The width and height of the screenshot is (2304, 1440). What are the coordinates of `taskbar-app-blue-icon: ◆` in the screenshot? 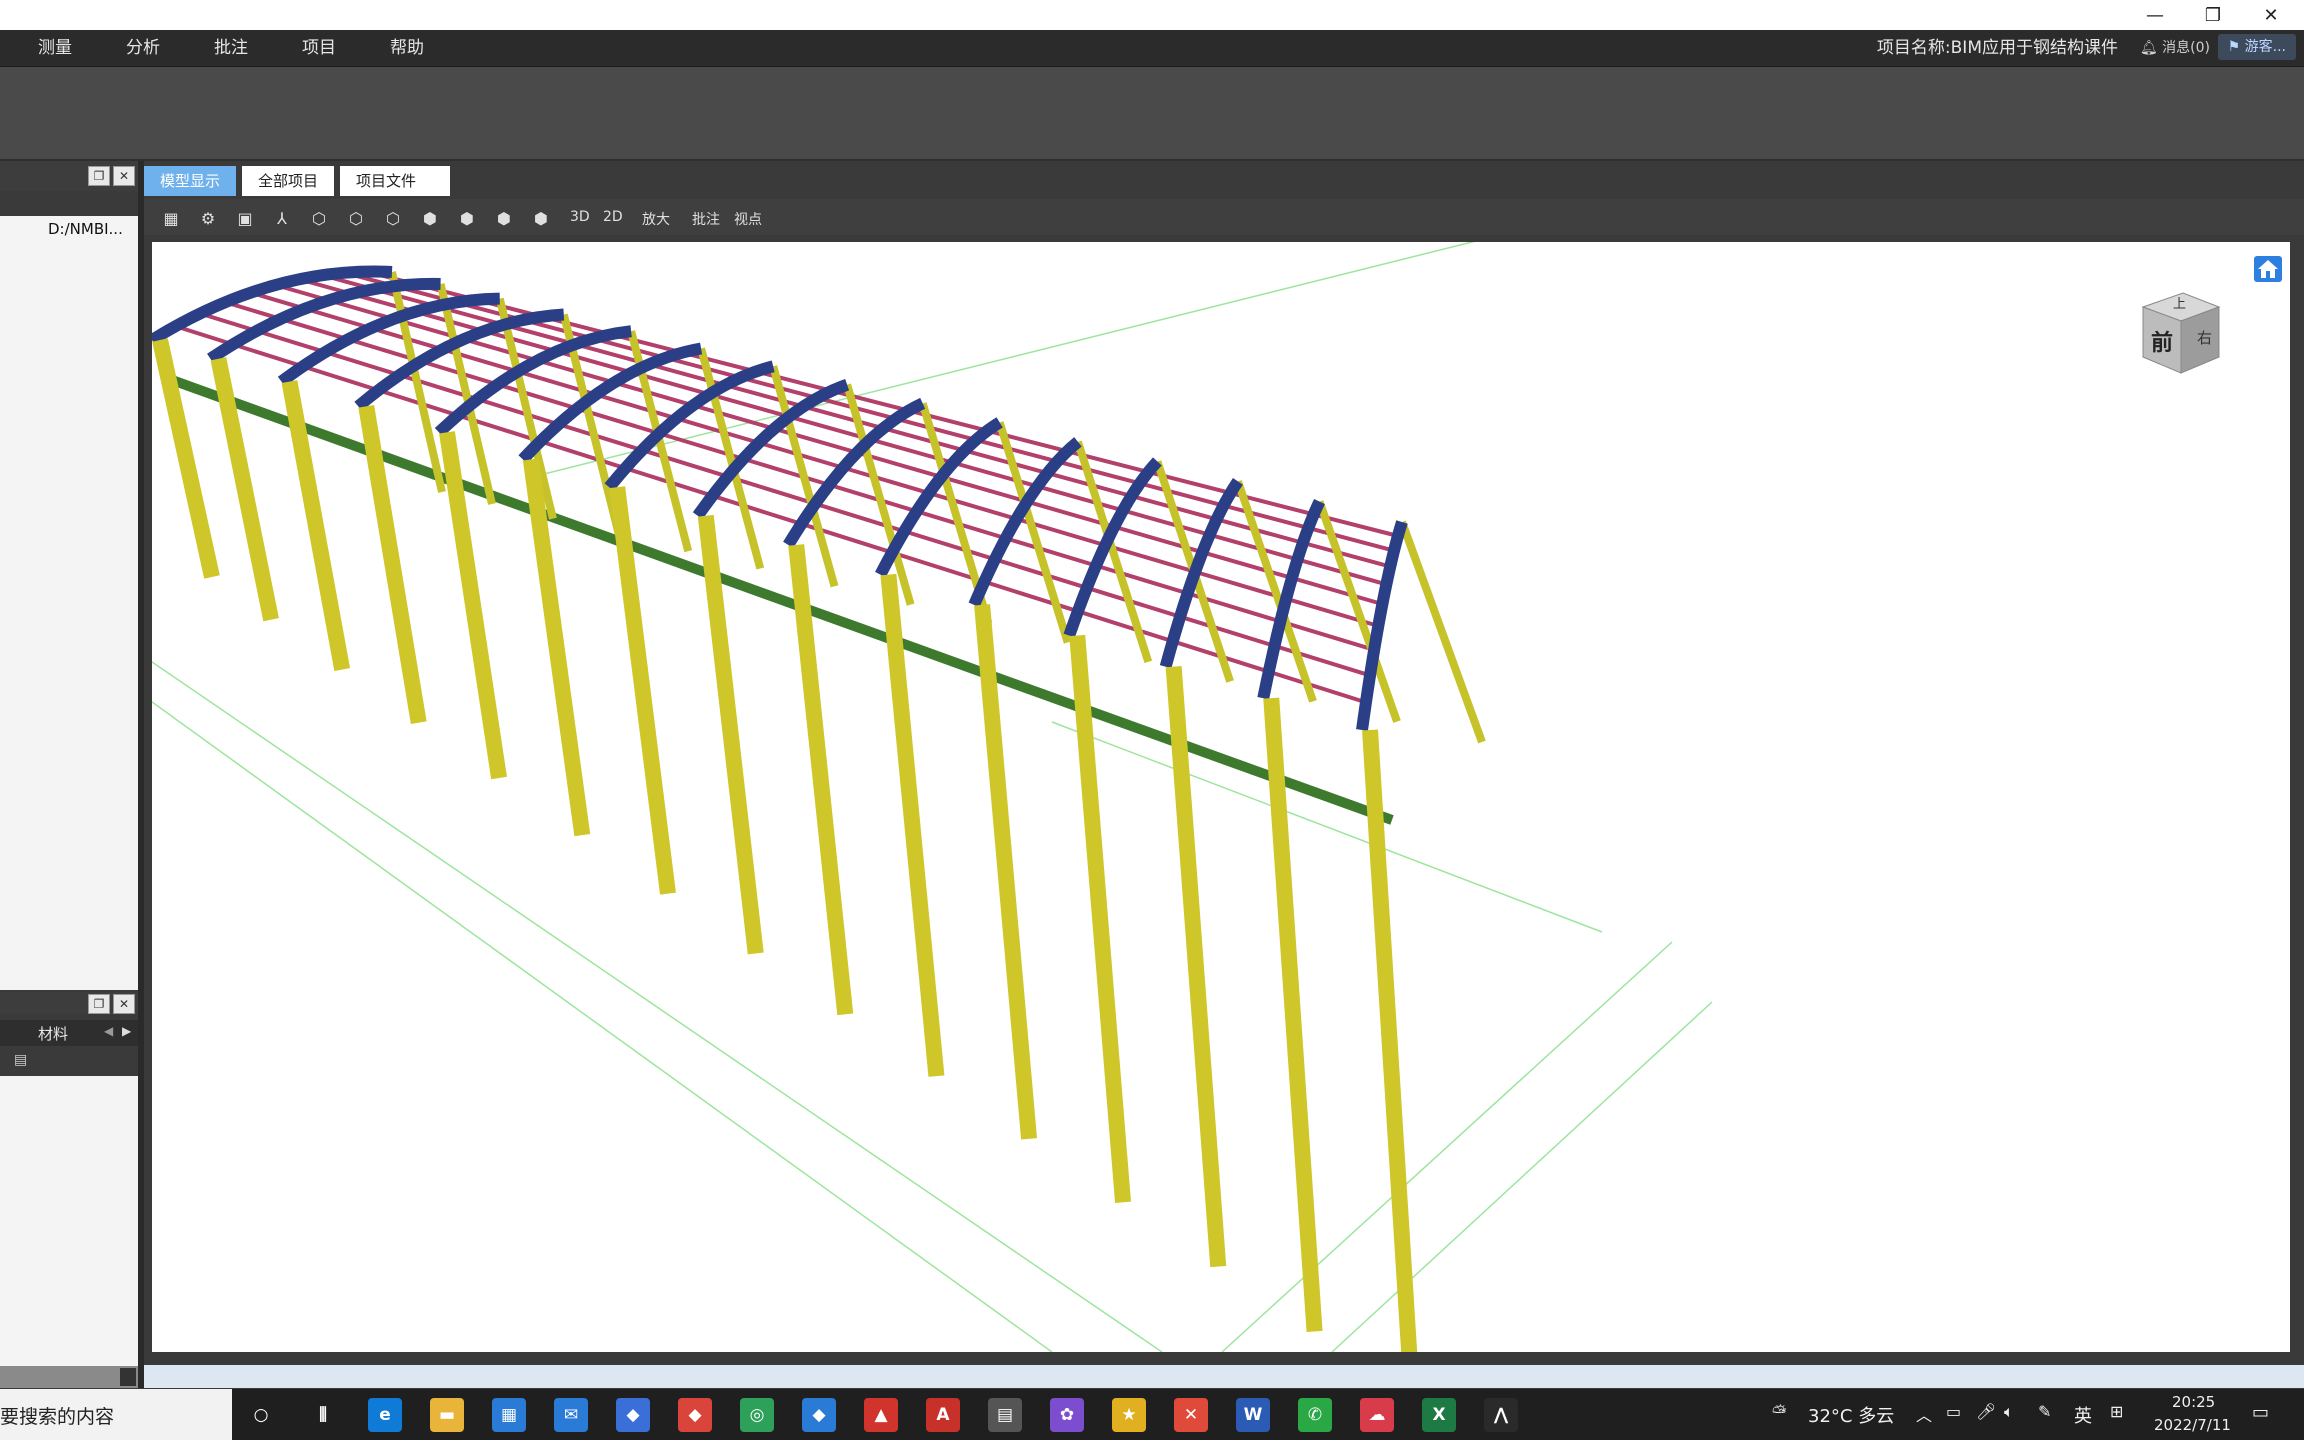 It's located at (633, 1415).